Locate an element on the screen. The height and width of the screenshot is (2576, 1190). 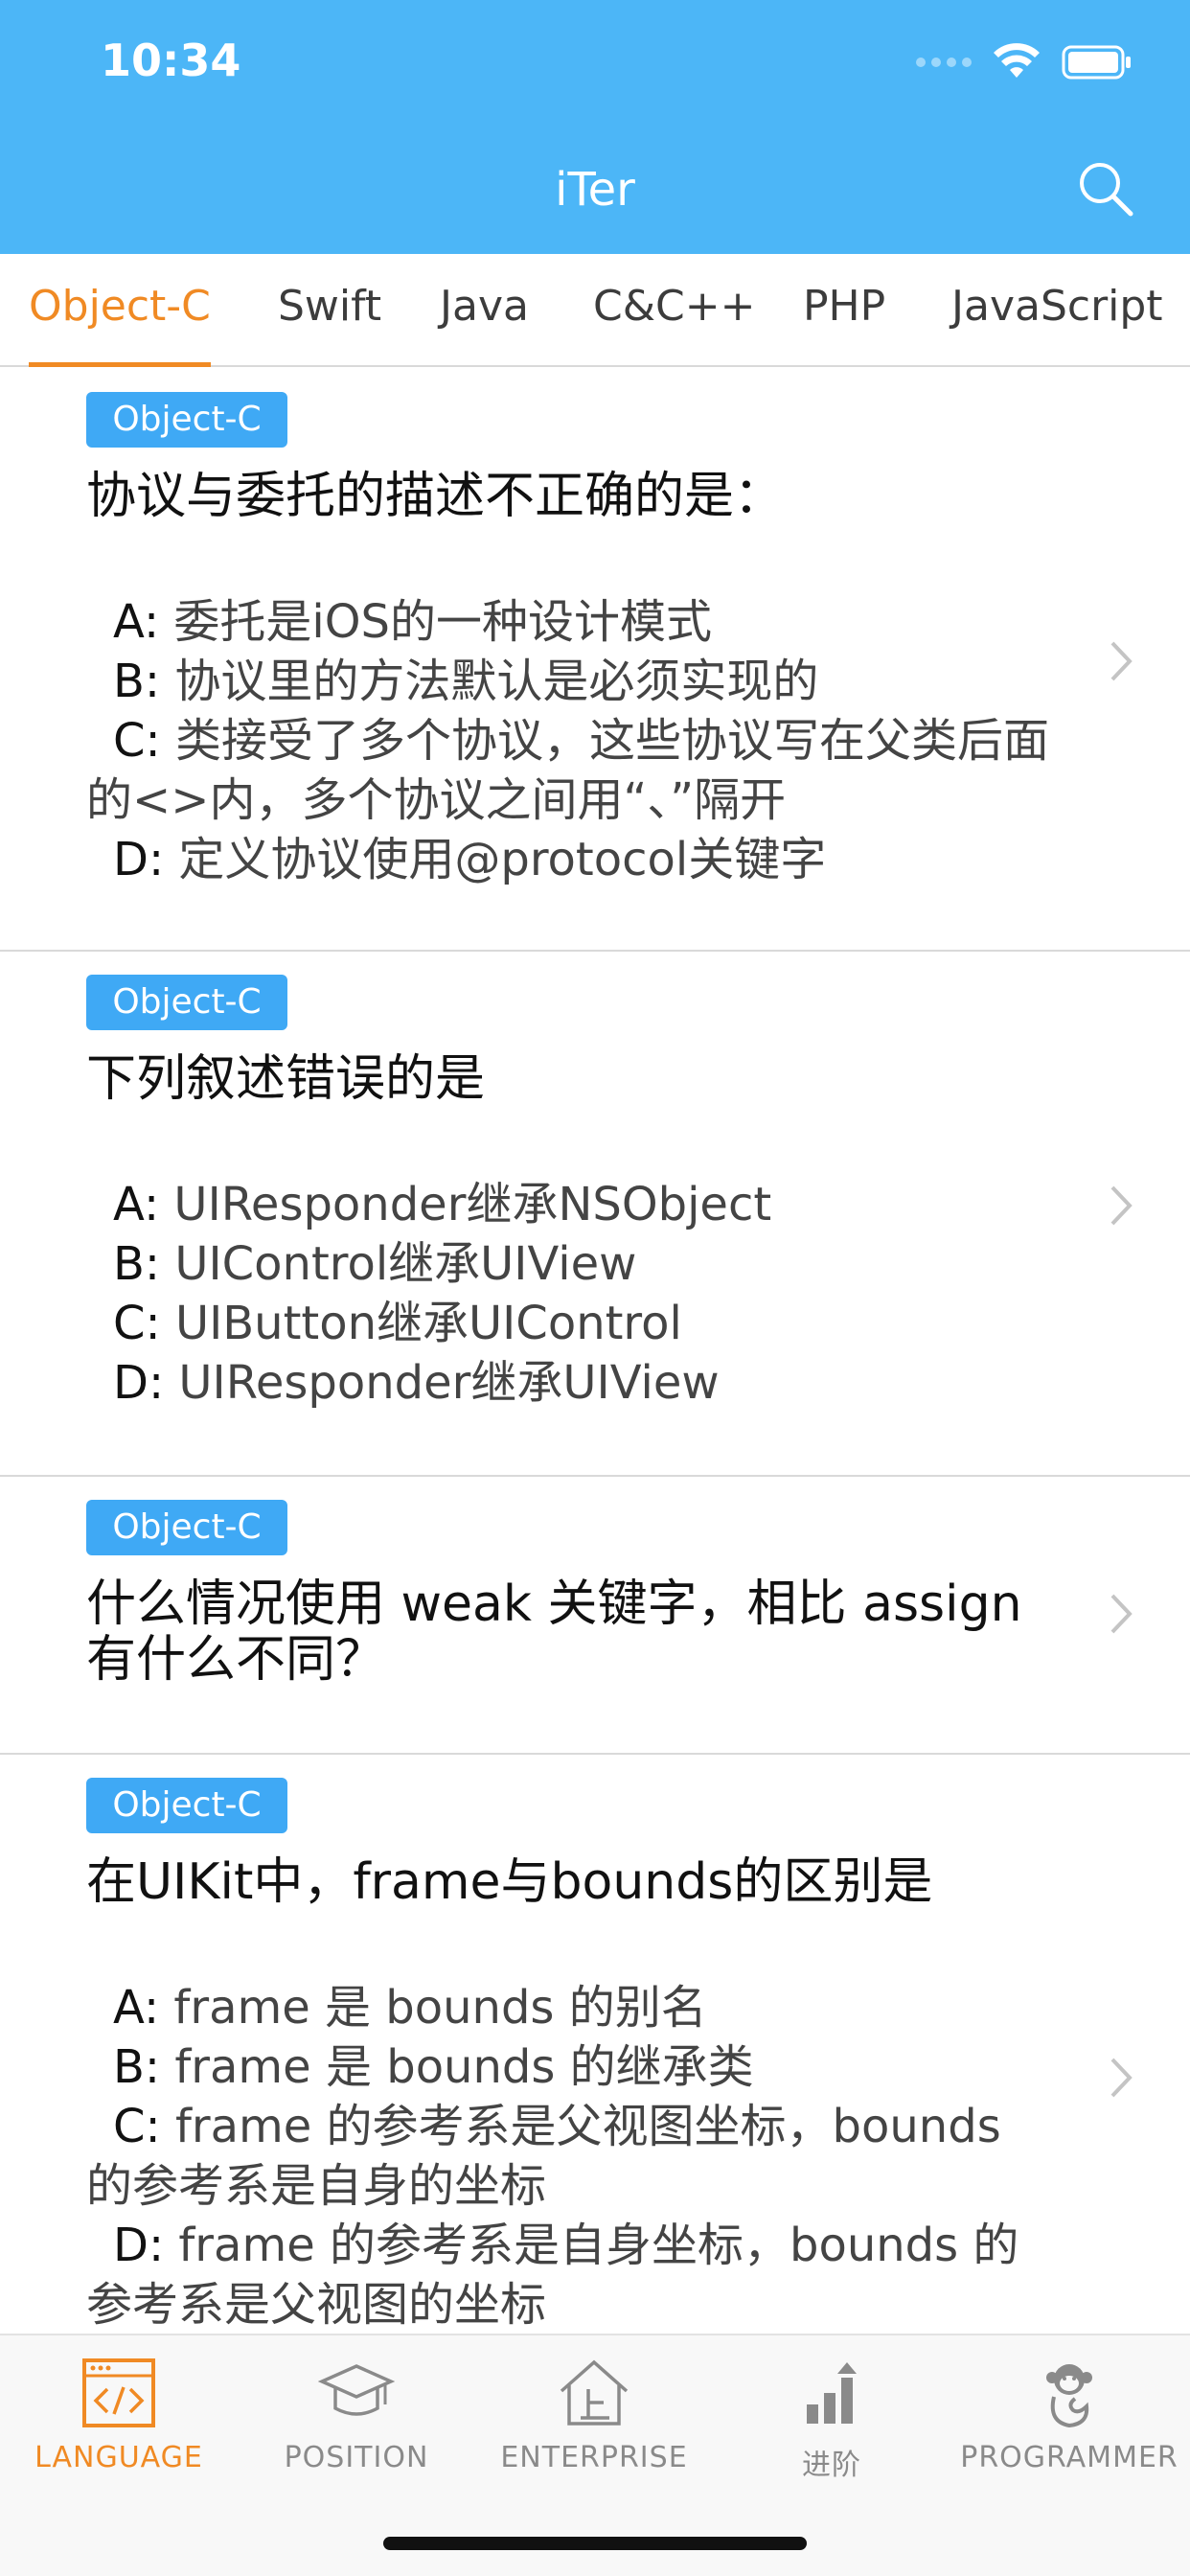
question-title: 下列叙述错误的是 is located at coordinates (286, 1079).